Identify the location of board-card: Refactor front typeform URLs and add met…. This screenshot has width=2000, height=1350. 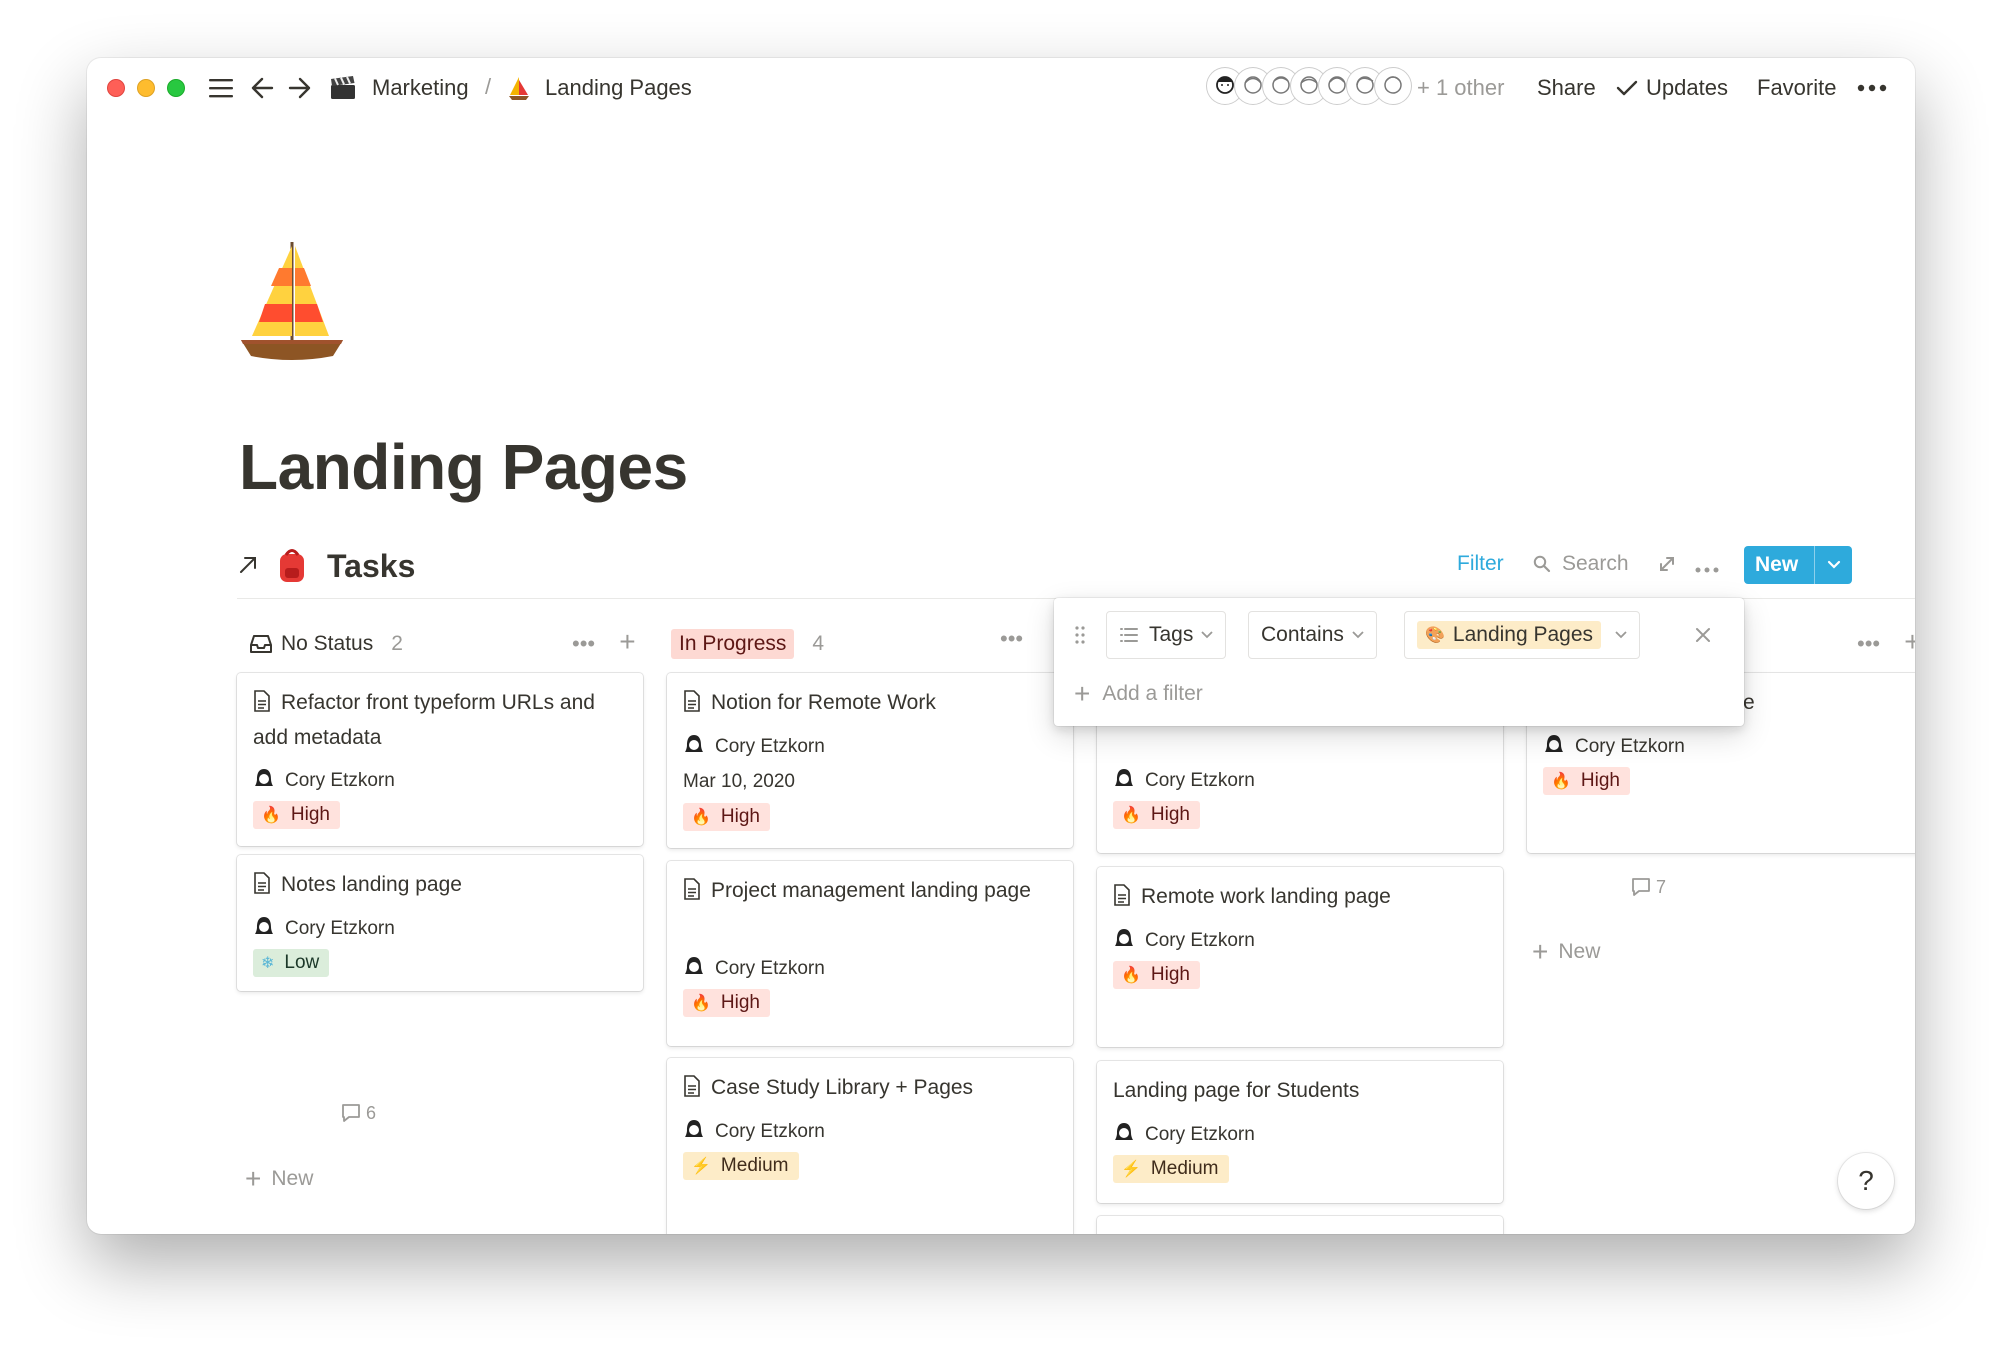
(440, 759).